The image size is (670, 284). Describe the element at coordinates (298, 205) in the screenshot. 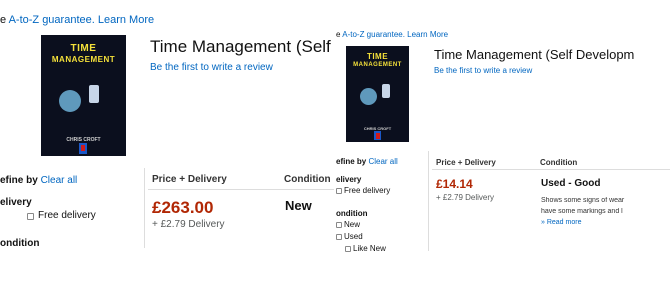

I see `condition-value: New` at that location.